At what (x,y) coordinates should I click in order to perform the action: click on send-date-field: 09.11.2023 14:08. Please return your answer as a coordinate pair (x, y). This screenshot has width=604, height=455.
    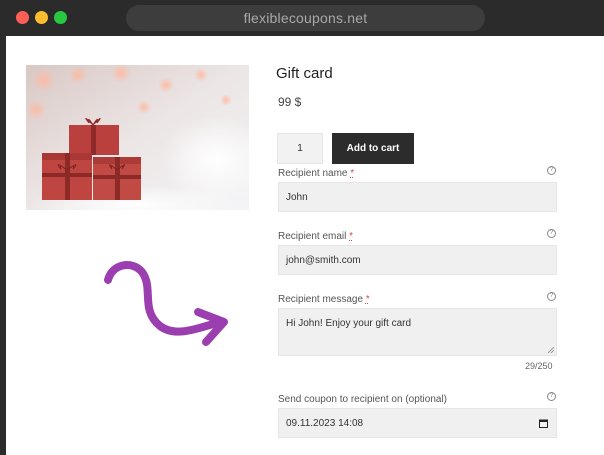
    Looking at the image, I should click on (417, 423).